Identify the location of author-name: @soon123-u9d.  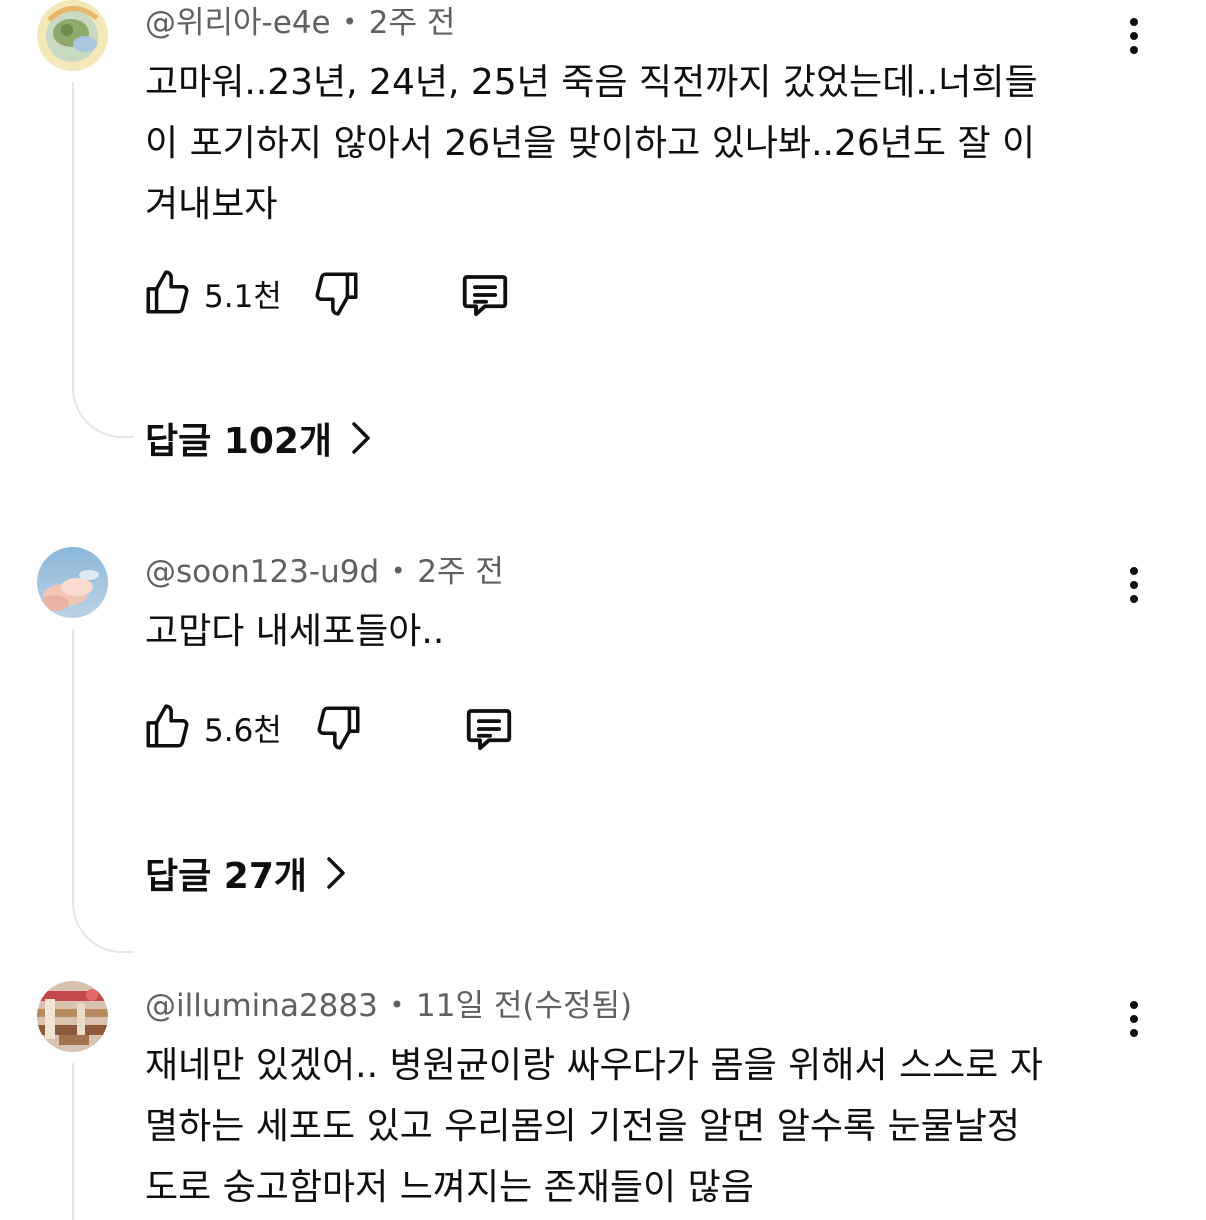
(262, 572).